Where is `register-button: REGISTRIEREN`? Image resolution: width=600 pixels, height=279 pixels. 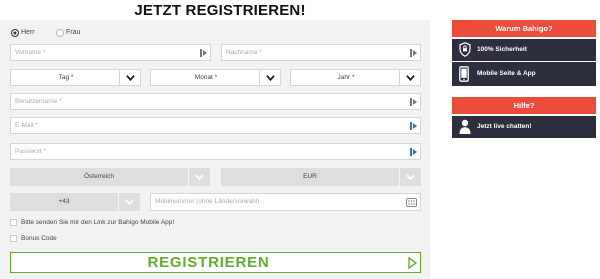 register-button: REGISTRIEREN is located at coordinates (215, 262).